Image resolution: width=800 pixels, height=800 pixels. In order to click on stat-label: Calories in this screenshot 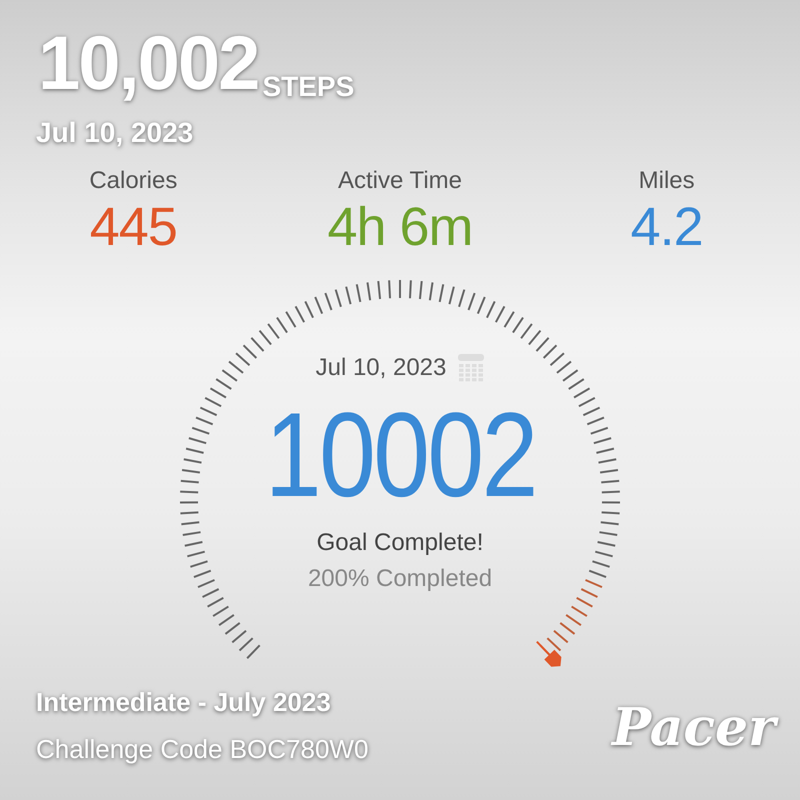, I will do `click(133, 181)`.